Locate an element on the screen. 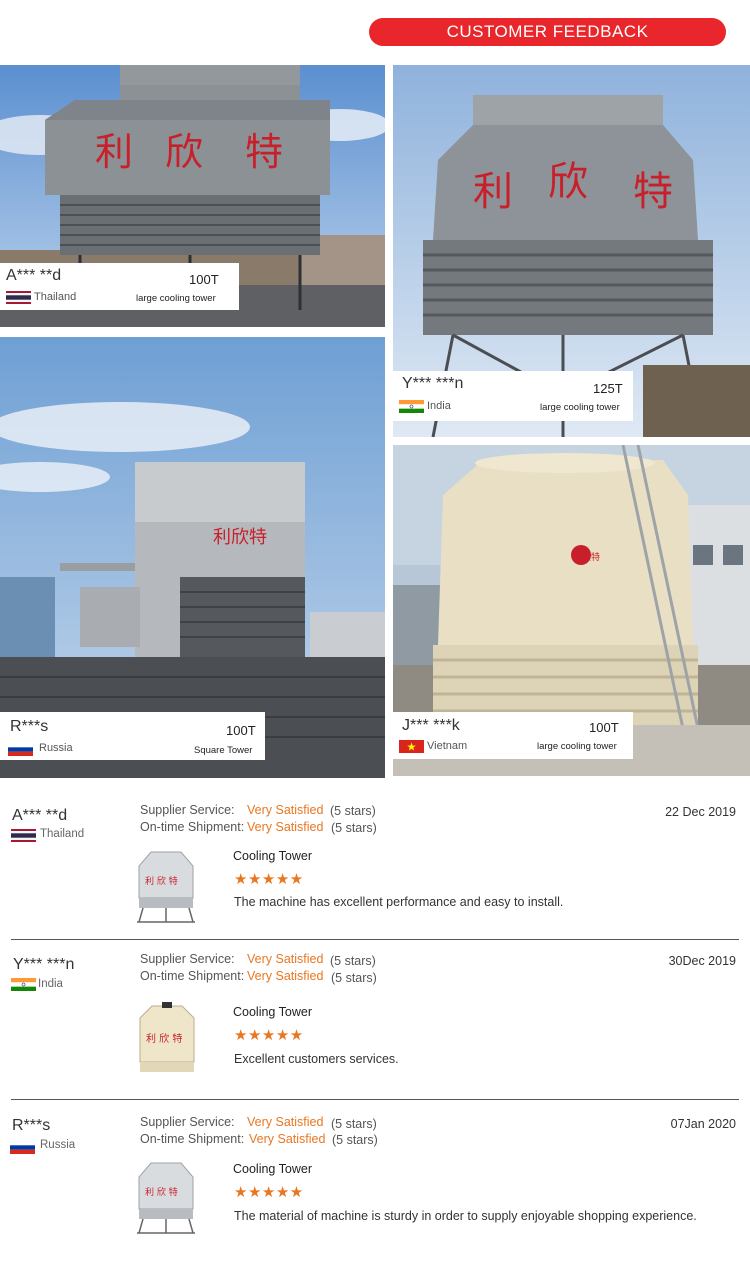 The width and height of the screenshot is (750, 1268). tower-lettering: 利欣特 is located at coordinates (240, 537).